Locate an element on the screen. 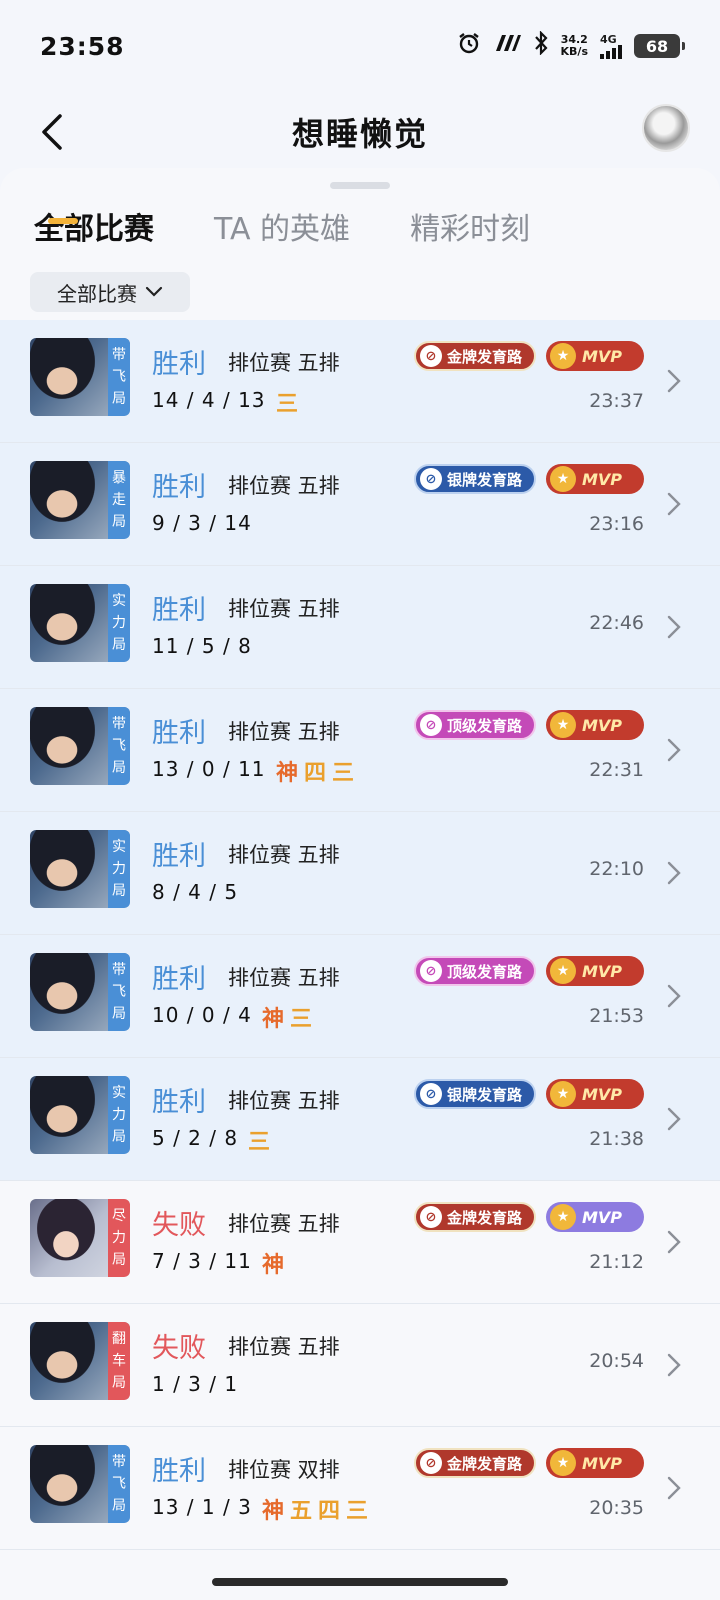 Image resolution: width=720 pixels, height=1600 pixels. signal-icon: 4G is located at coordinates (611, 46).